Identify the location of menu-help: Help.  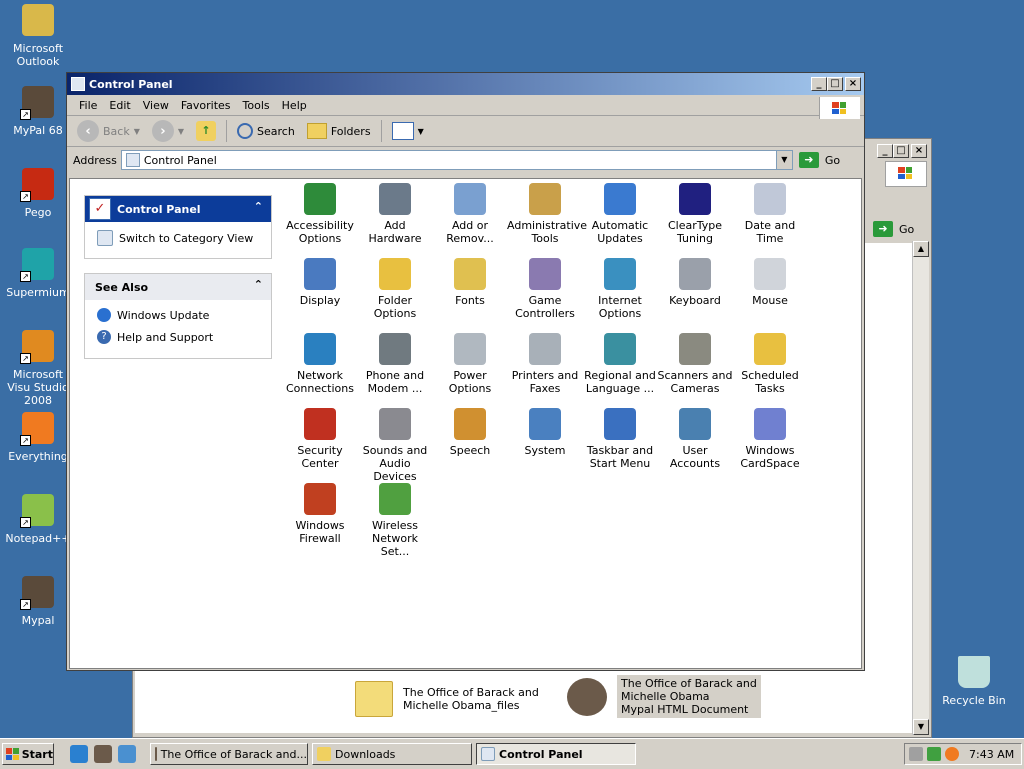
(294, 105).